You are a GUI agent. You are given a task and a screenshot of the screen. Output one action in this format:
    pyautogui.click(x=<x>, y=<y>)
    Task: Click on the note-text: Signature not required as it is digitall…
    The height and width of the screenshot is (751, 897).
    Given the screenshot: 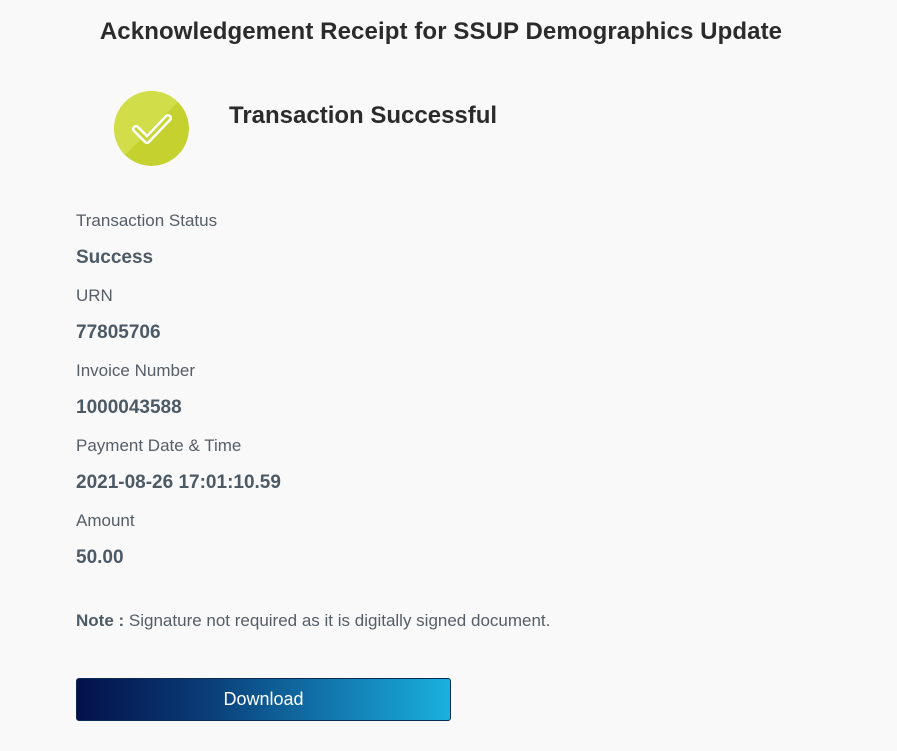 What is the action you would take?
    pyautogui.click(x=339, y=620)
    